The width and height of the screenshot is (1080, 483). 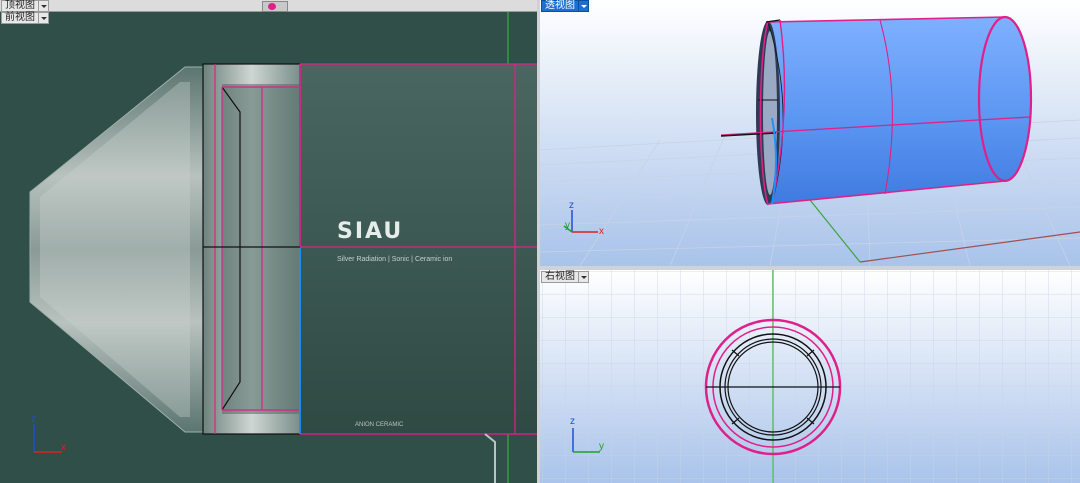 I want to click on top-view-label-text: 顶视图, so click(x=19, y=6).